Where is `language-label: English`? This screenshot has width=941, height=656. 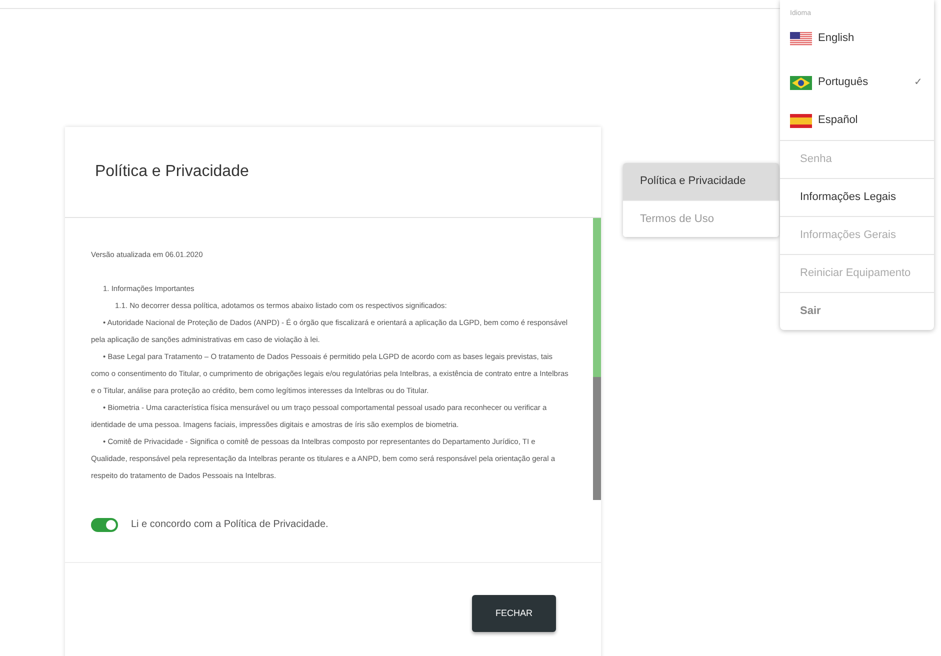 language-label: English is located at coordinates (837, 38).